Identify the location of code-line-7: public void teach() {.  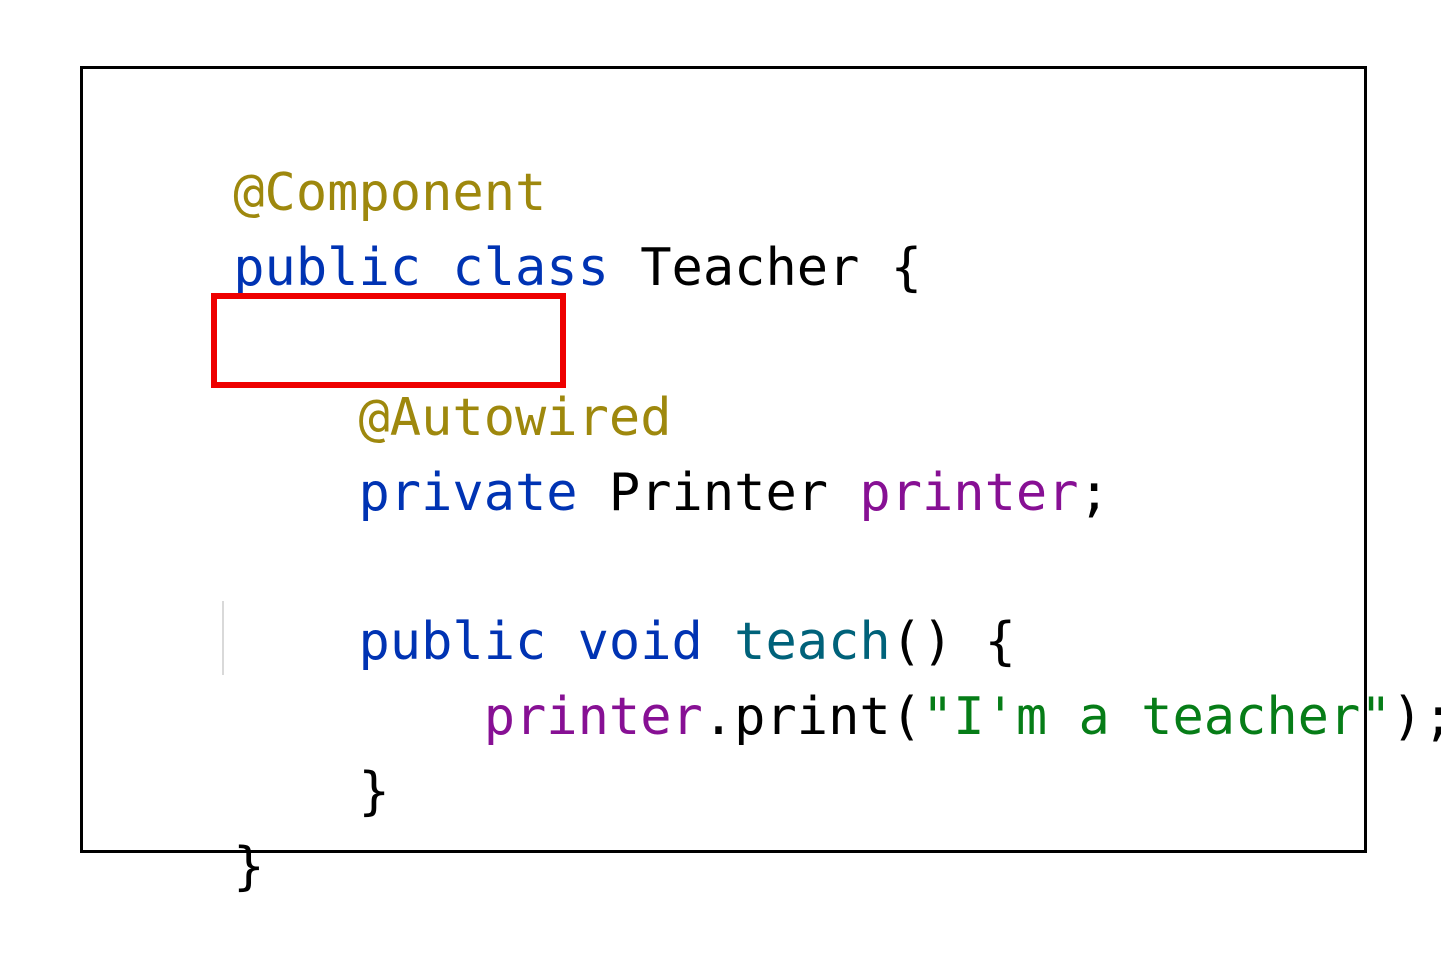
(561, 601).